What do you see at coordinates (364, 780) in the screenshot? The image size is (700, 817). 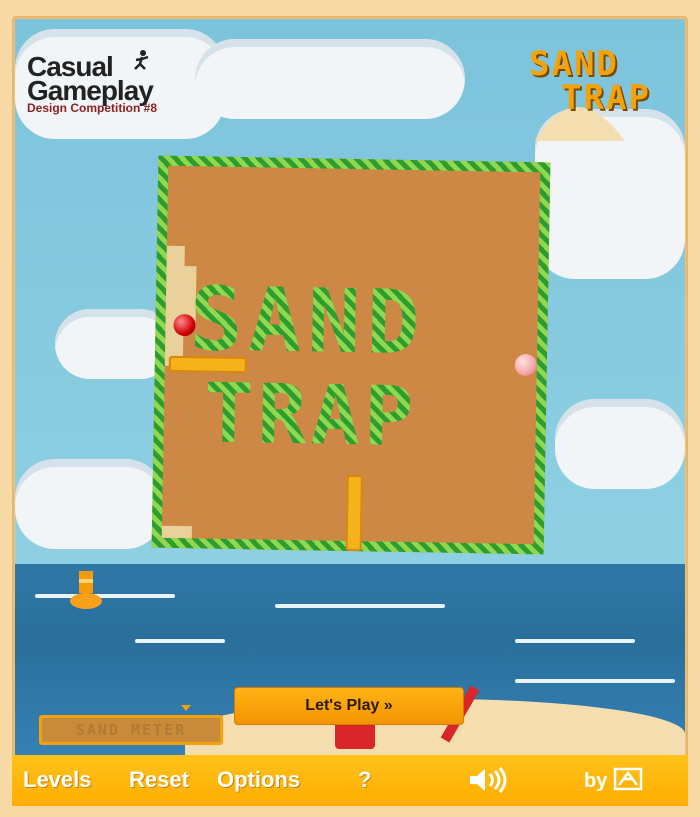 I see `help-button: ?` at bounding box center [364, 780].